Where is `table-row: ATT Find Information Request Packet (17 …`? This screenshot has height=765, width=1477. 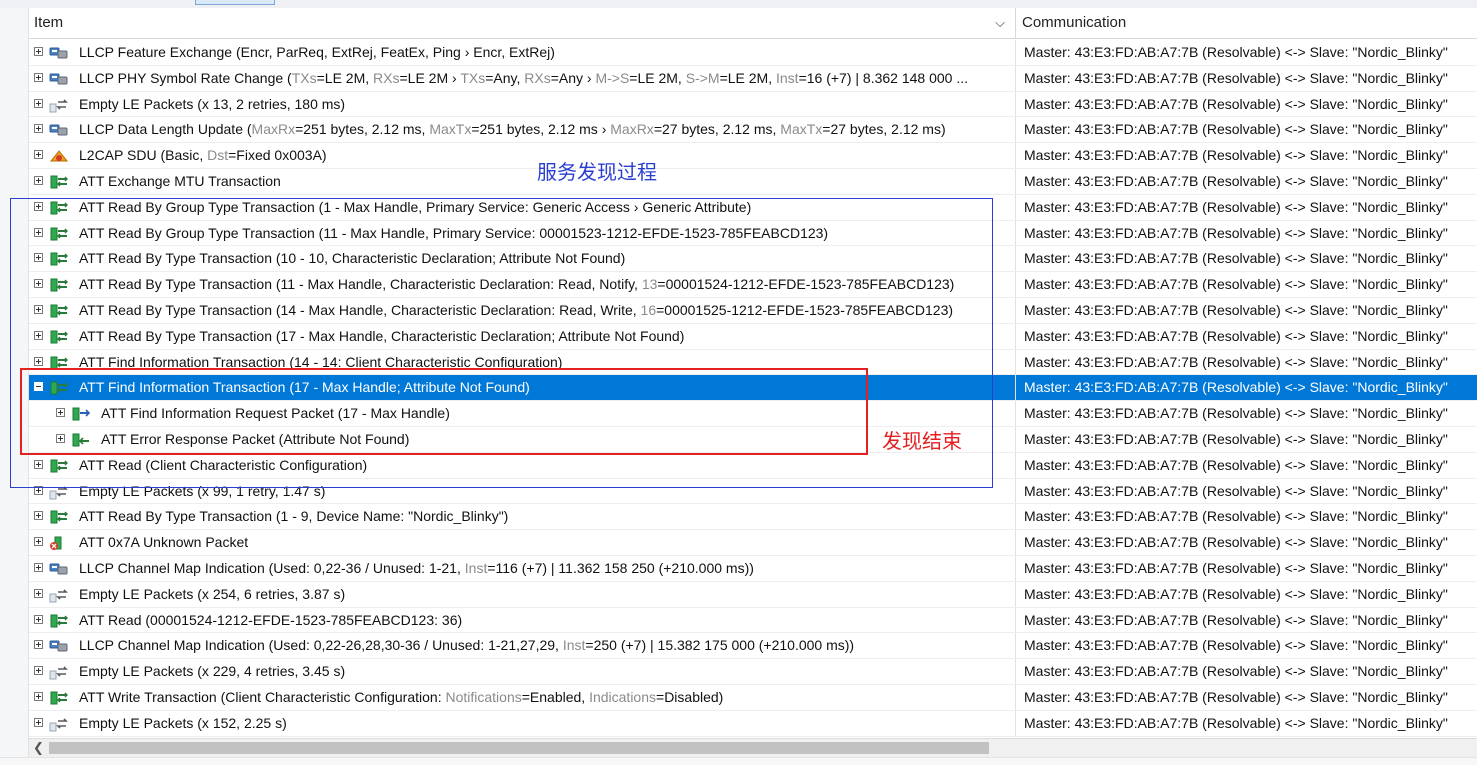 table-row: ATT Find Information Request Packet (17 … is located at coordinates (753, 414).